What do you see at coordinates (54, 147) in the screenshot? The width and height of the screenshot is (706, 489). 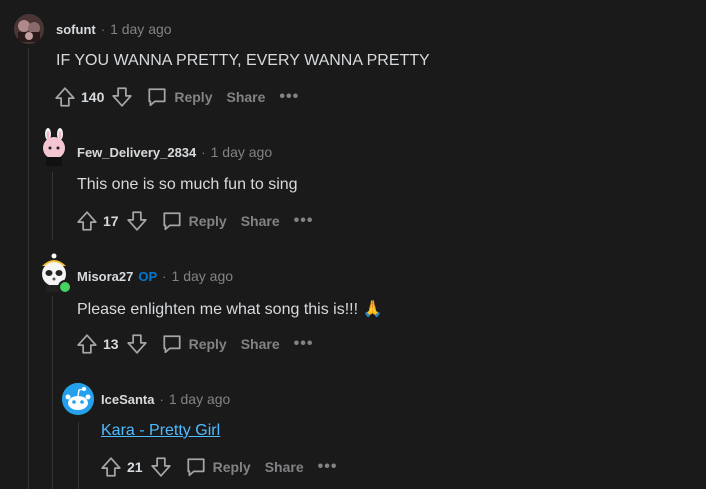 I see `avatar-few-delivery` at bounding box center [54, 147].